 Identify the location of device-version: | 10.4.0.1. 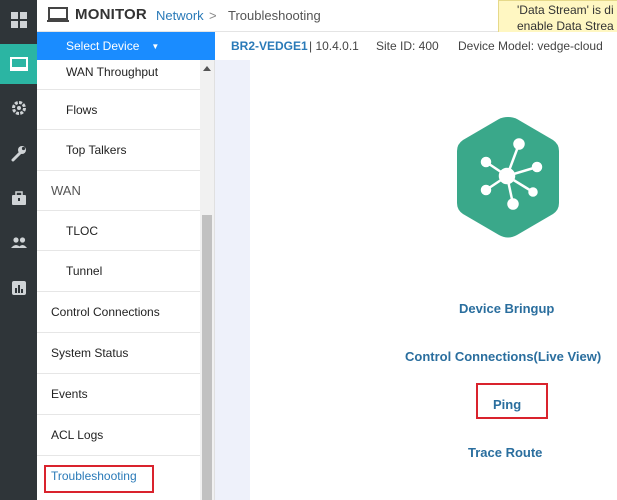
(334, 46).